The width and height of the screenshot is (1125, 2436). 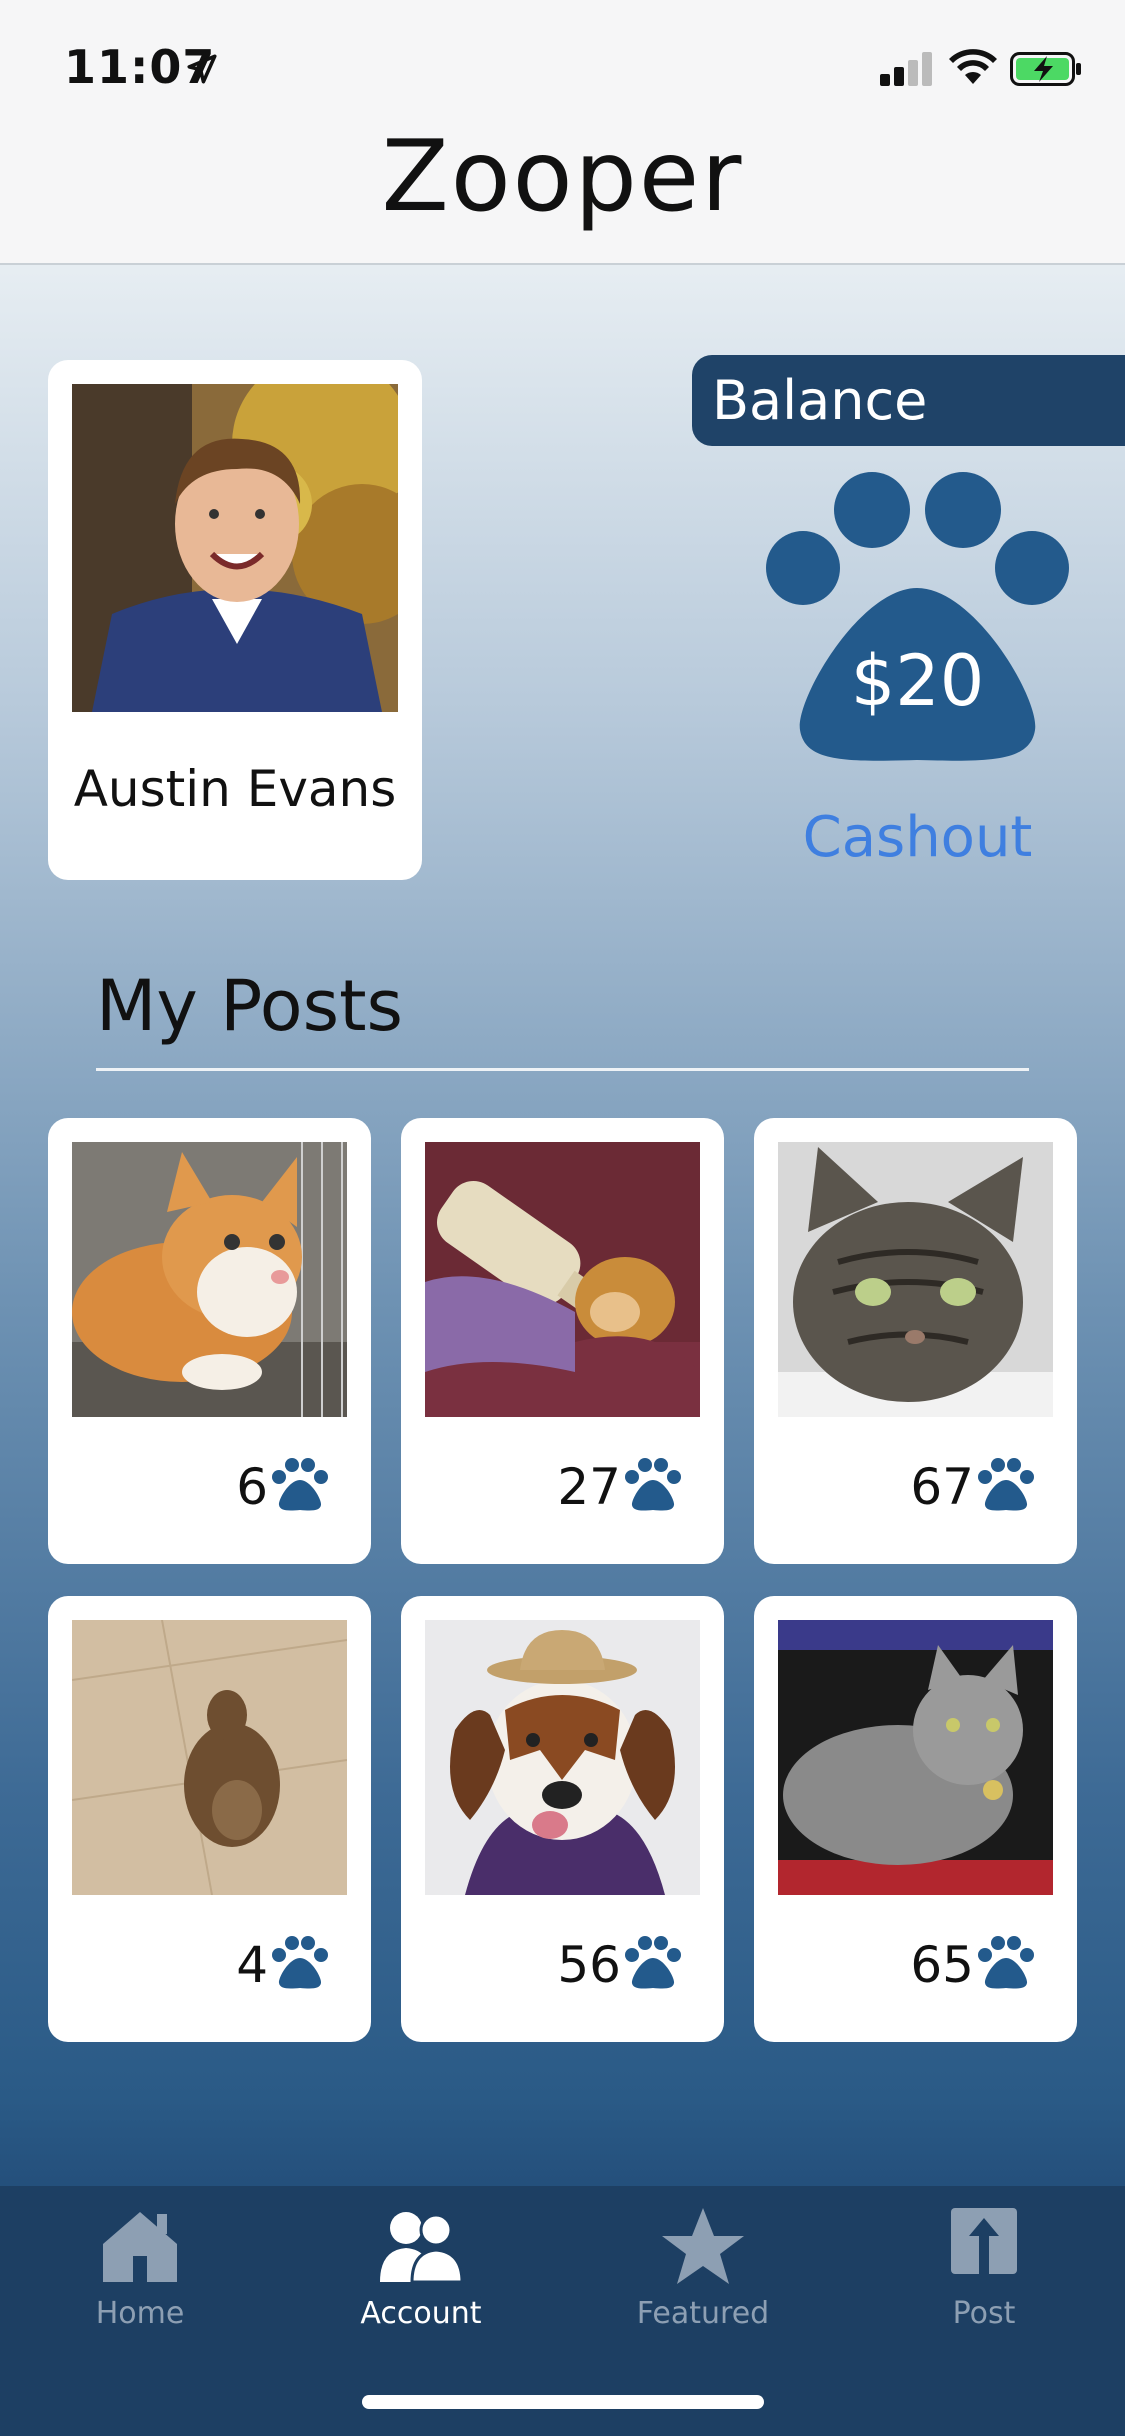 I want to click on tab-home: Home, so click(x=140, y=2276).